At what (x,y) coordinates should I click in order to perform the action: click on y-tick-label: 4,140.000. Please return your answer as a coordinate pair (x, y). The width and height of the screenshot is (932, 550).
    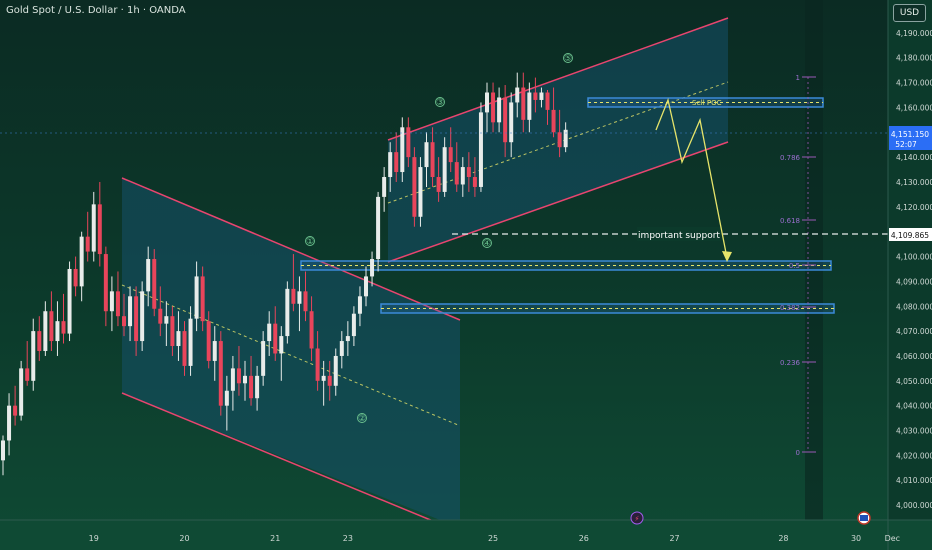
    Looking at the image, I should click on (914, 157).